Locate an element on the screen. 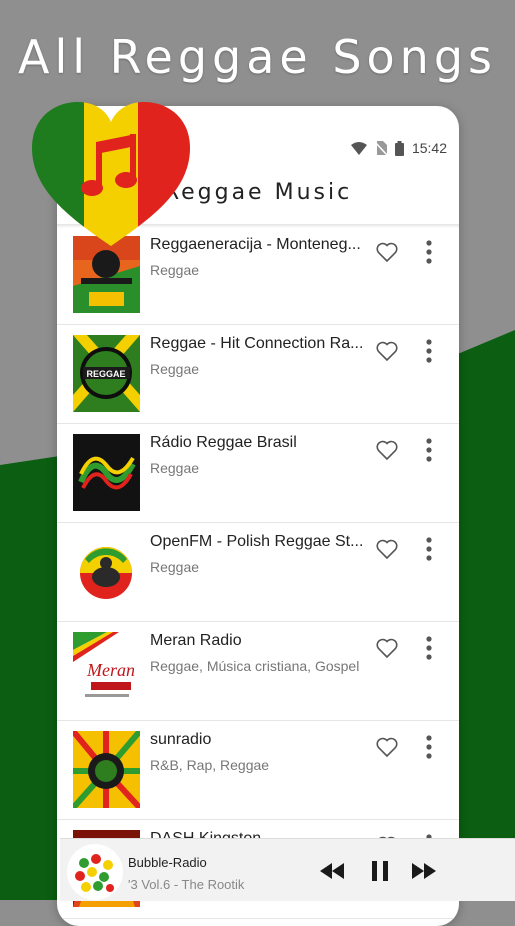  now-playing-track: '3 Vol.6 - The Rootik is located at coordinates (186, 884).